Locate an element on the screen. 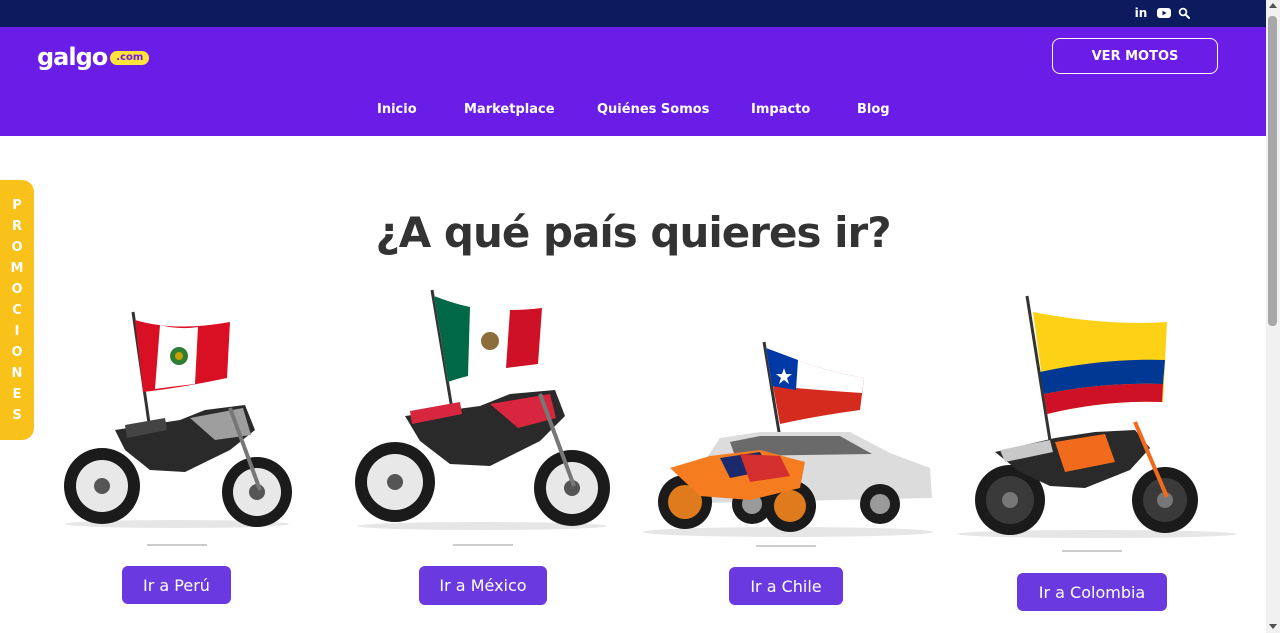 Image resolution: width=1280 pixels, height=633 pixels. peru-motorcycle-image is located at coordinates (177, 417).